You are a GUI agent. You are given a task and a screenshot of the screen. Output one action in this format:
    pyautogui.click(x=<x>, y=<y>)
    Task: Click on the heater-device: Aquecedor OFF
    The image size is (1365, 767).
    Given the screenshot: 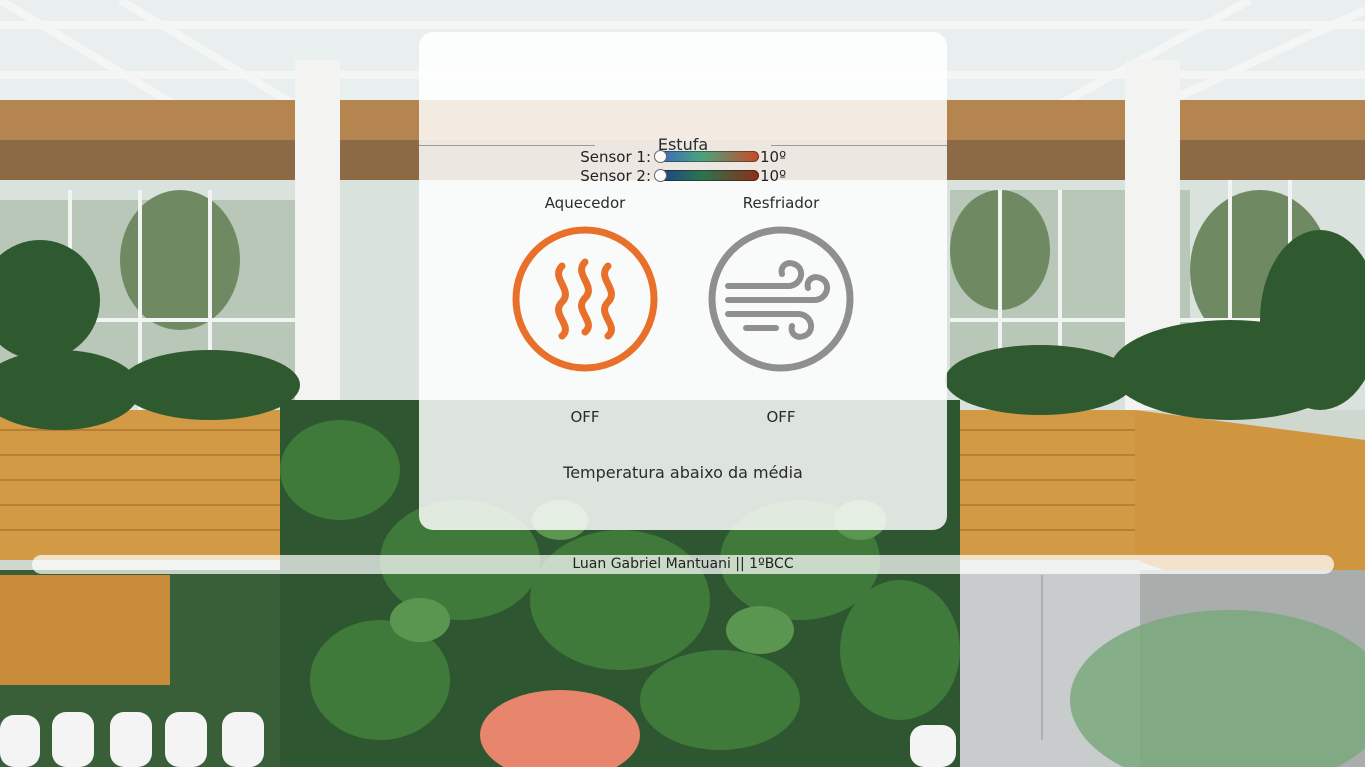 What is the action you would take?
    pyautogui.click(x=585, y=309)
    